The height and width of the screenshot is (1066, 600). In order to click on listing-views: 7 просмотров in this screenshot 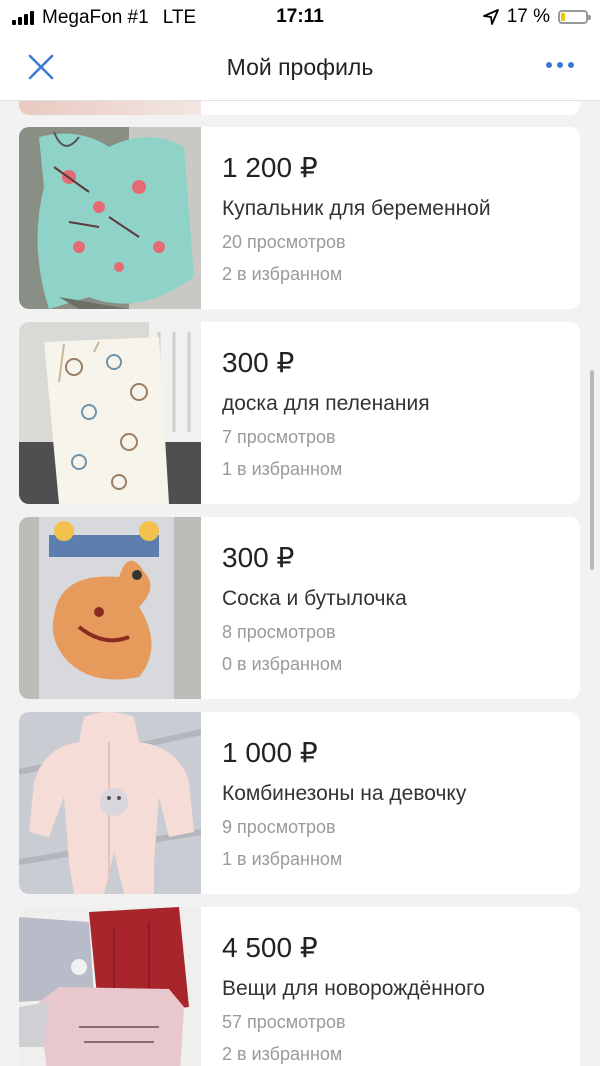, I will do `click(279, 437)`.